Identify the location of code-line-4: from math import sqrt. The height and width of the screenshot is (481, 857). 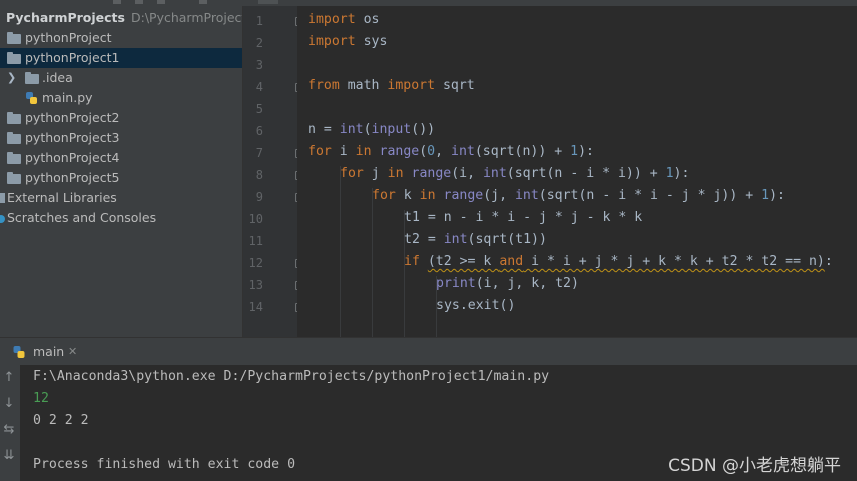
(391, 86).